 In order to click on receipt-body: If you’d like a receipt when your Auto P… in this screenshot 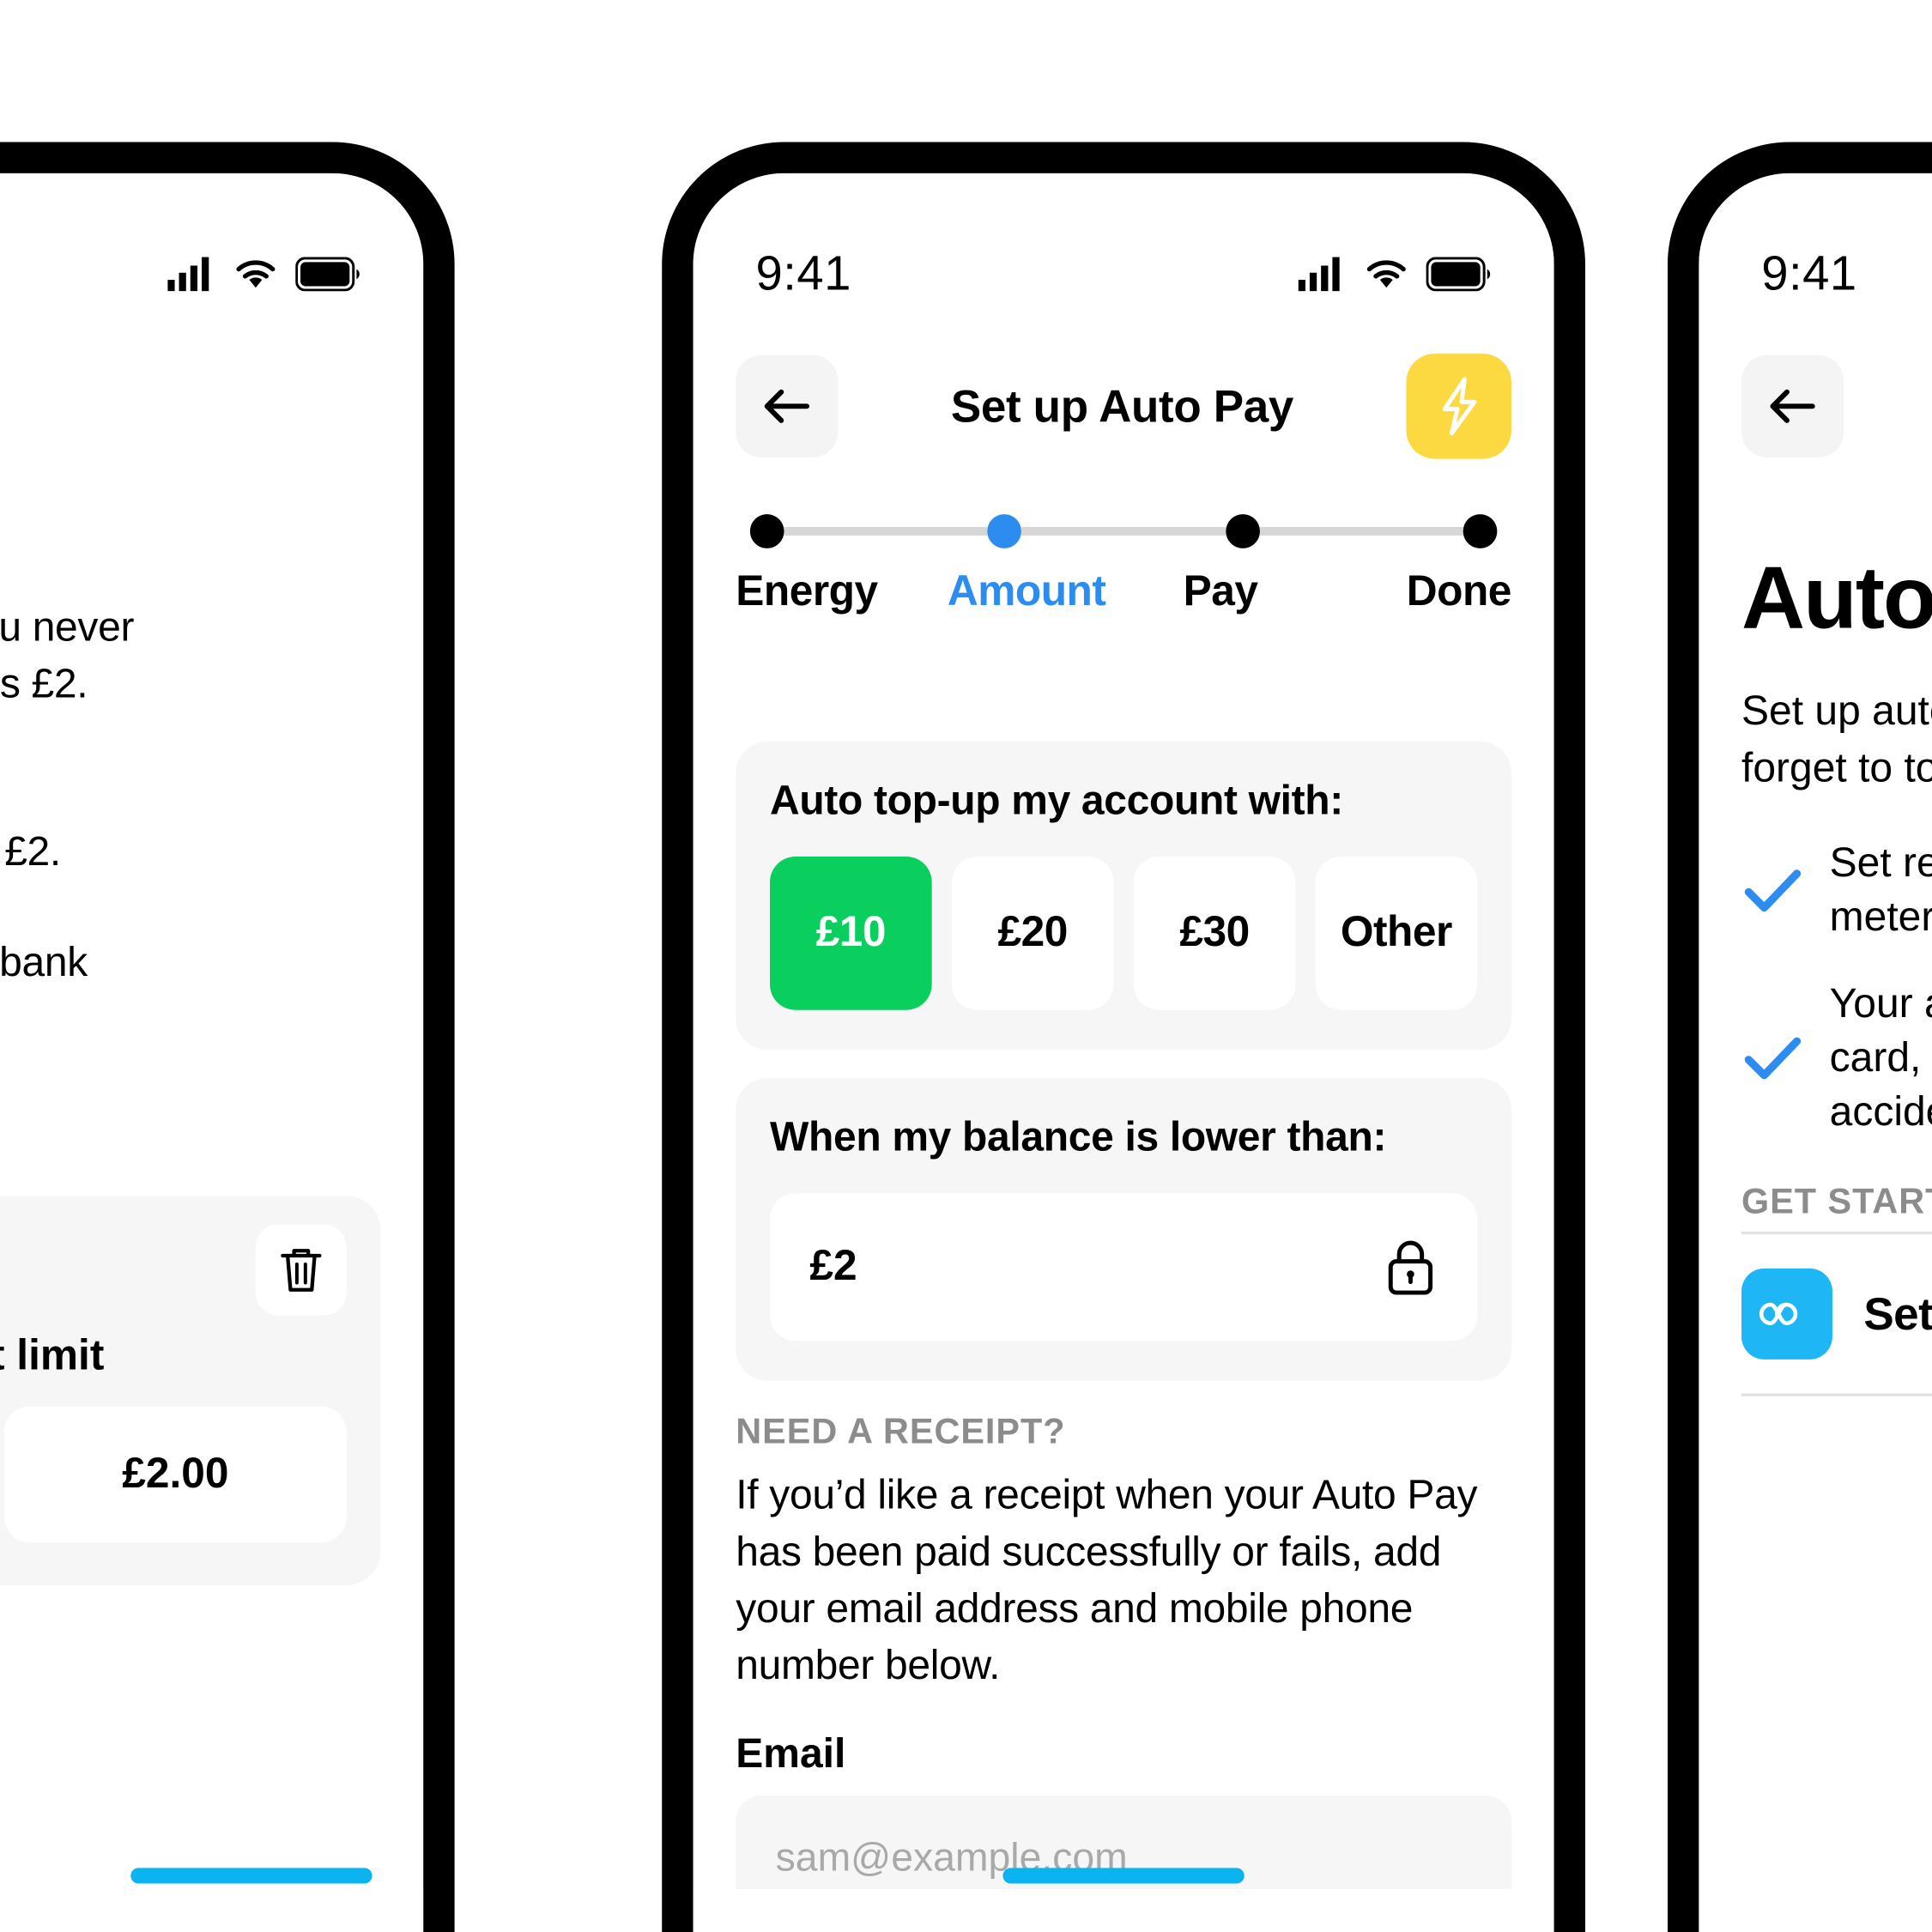, I will do `click(1107, 1581)`.